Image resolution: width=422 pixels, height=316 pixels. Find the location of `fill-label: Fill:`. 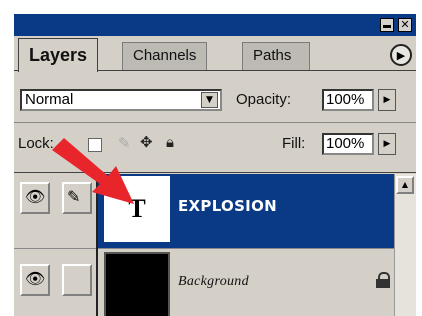

fill-label: Fill: is located at coordinates (294, 143).